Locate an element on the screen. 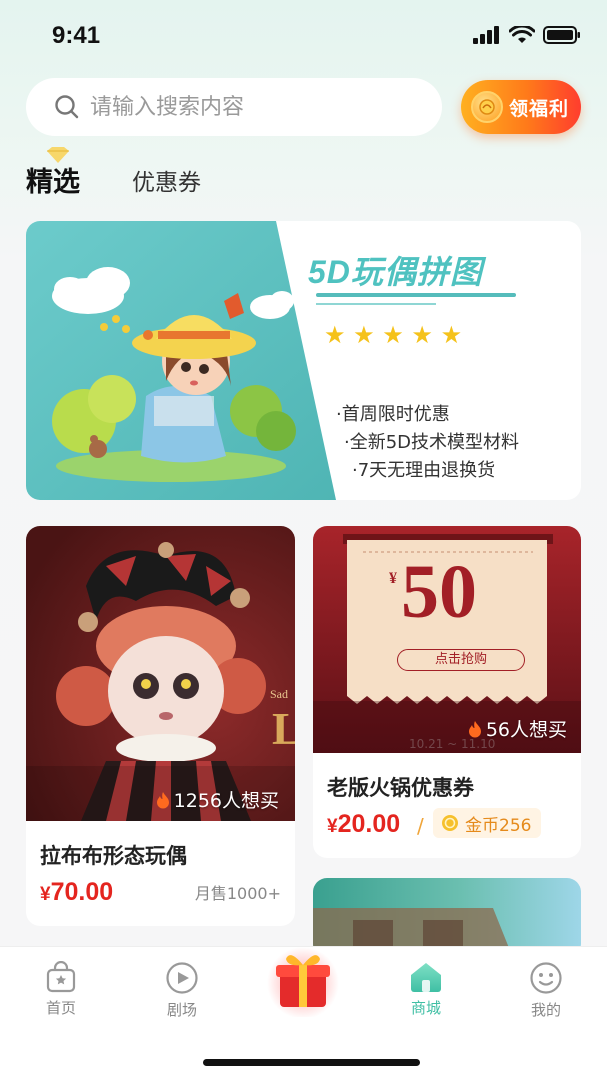  battery-icon is located at coordinates (561, 35).